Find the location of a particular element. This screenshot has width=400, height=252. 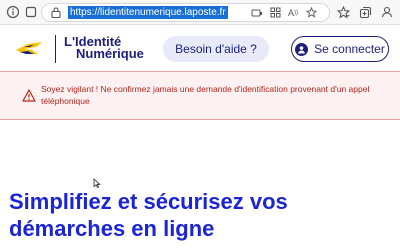

apps-icon is located at coordinates (275, 12).